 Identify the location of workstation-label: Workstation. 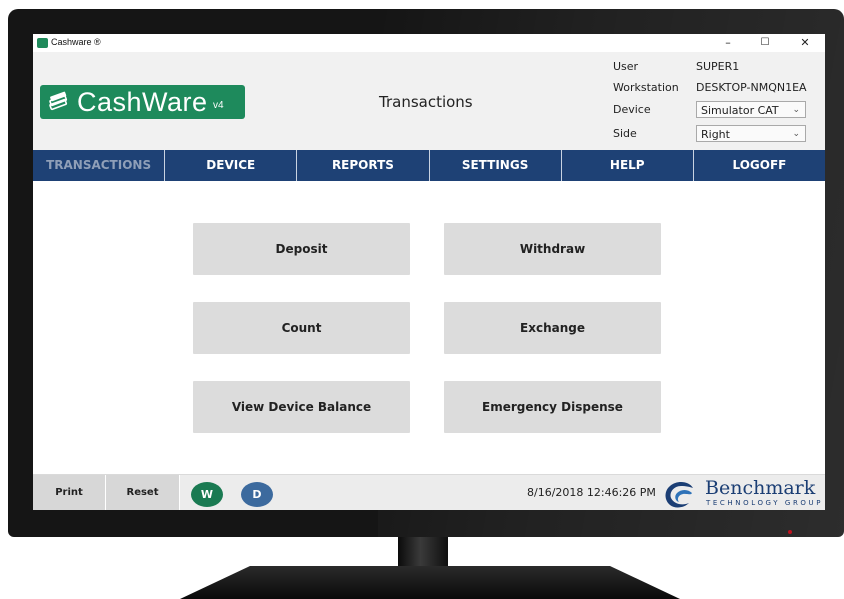
(646, 87).